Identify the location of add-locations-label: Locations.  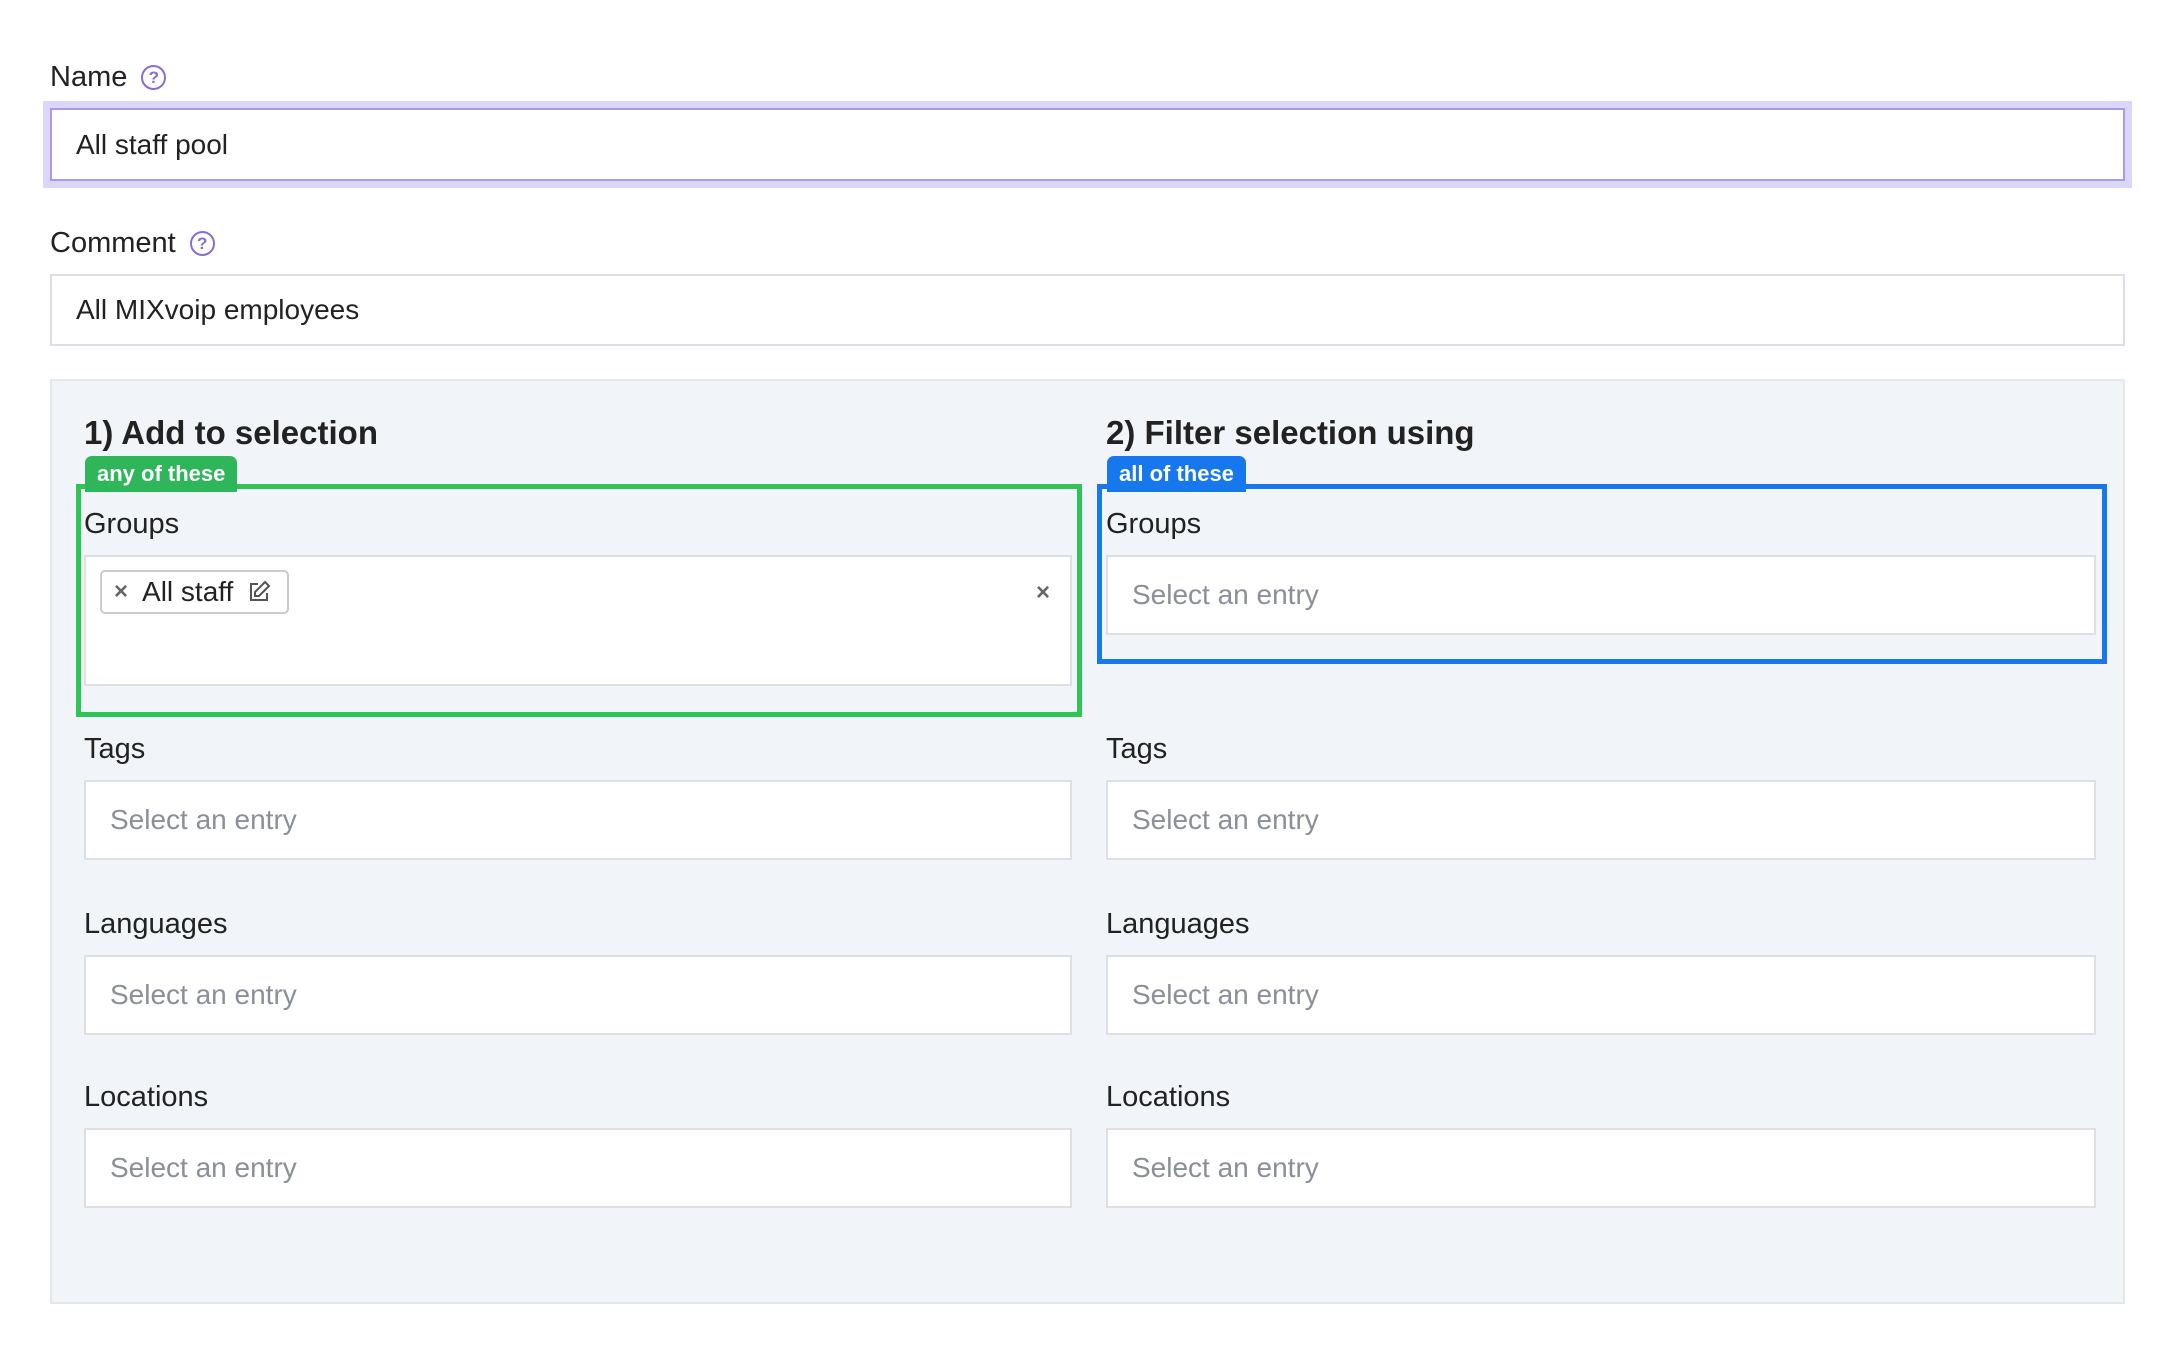
(146, 1097).